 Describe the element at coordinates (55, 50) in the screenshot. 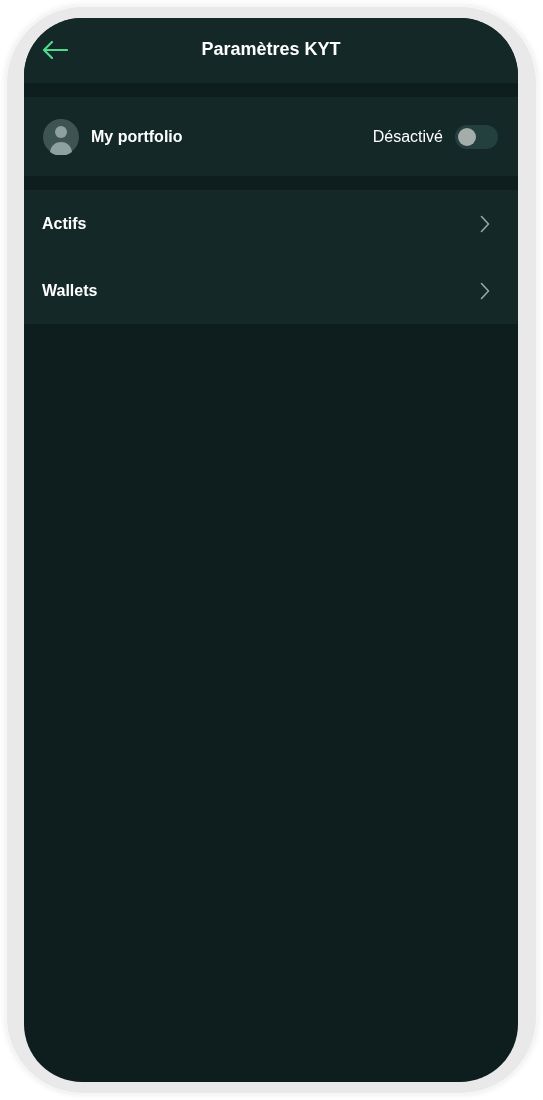

I see `back-arrow-icon` at that location.